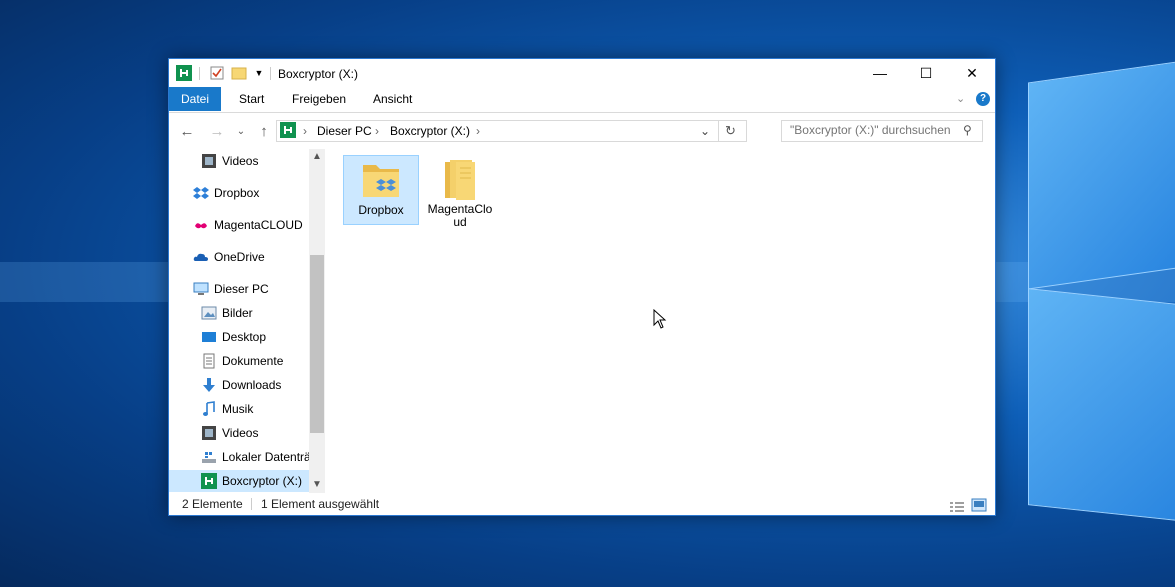 Image resolution: width=1175 pixels, height=587 pixels. Describe the element at coordinates (201, 226) in the screenshot. I see `magentacloud-icon` at that location.